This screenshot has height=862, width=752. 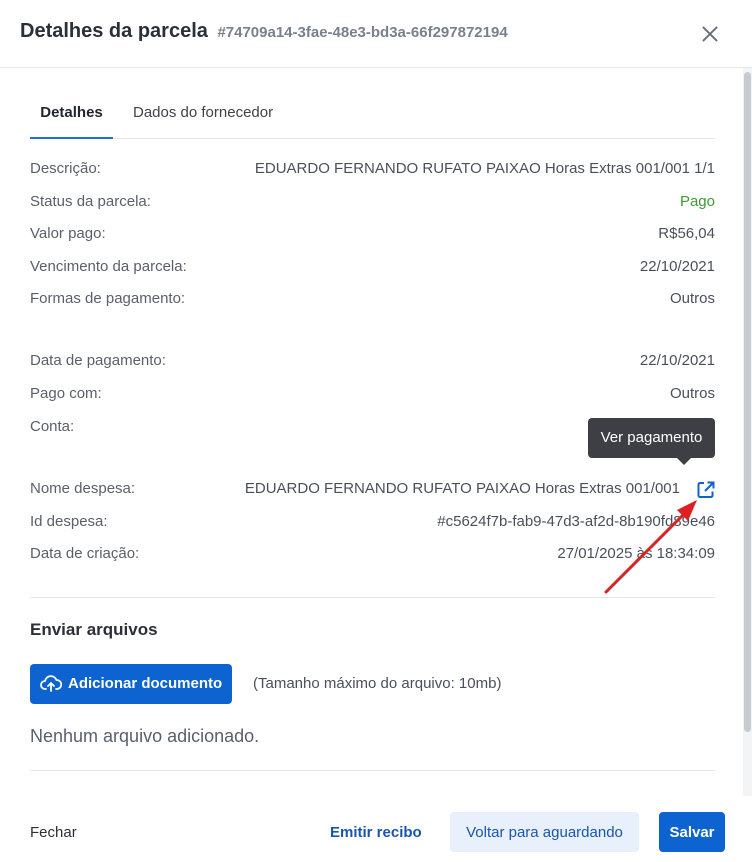 I want to click on row-data-criacao: Data de criação: 27/01/2025 às 18:34:09, so click(x=372, y=556).